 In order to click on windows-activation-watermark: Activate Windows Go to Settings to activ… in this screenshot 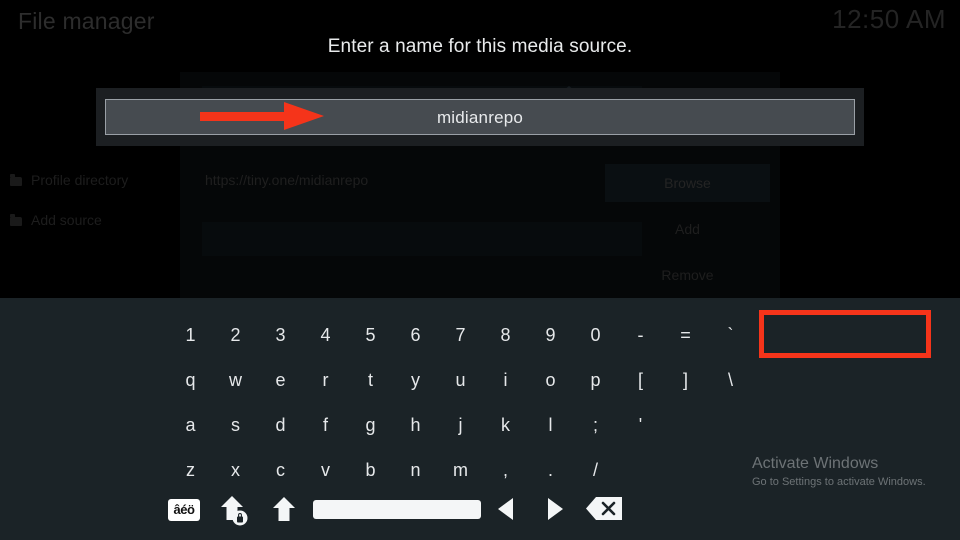, I will do `click(852, 472)`.